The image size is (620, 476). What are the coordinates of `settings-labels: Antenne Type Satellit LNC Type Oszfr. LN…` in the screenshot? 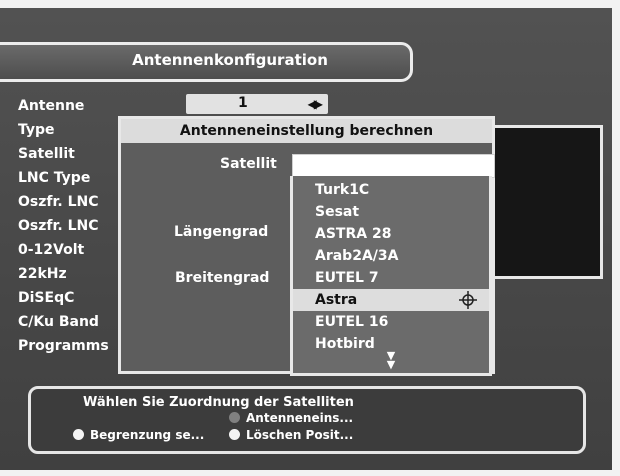 It's located at (63, 226).